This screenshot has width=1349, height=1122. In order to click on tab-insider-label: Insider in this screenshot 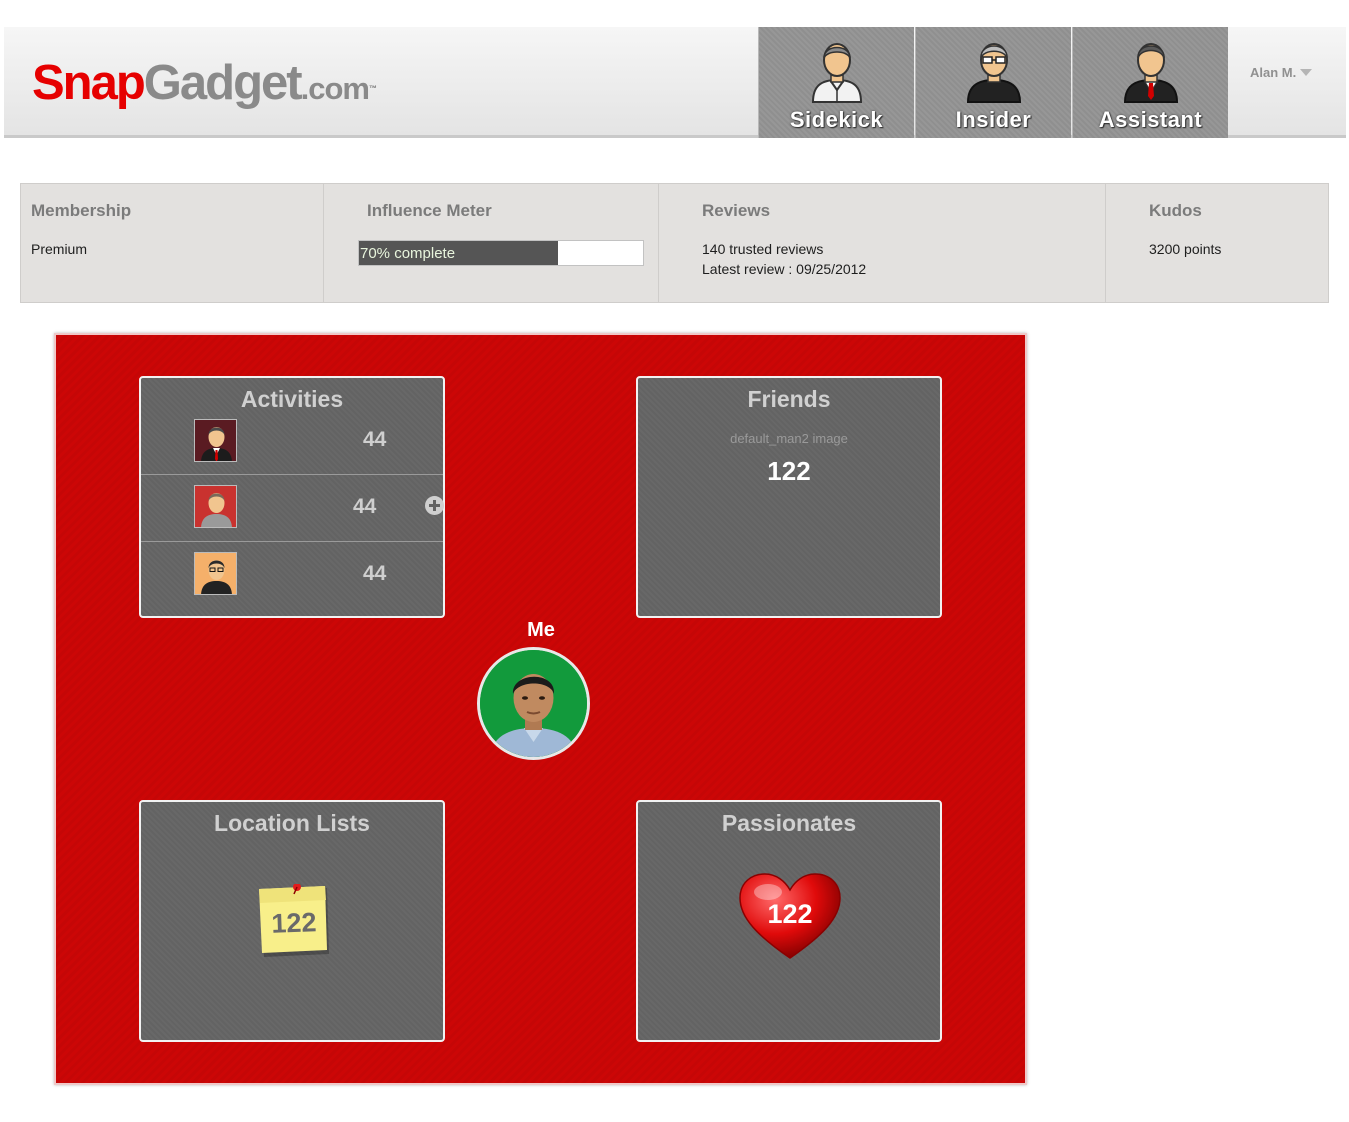, I will do `click(993, 119)`.